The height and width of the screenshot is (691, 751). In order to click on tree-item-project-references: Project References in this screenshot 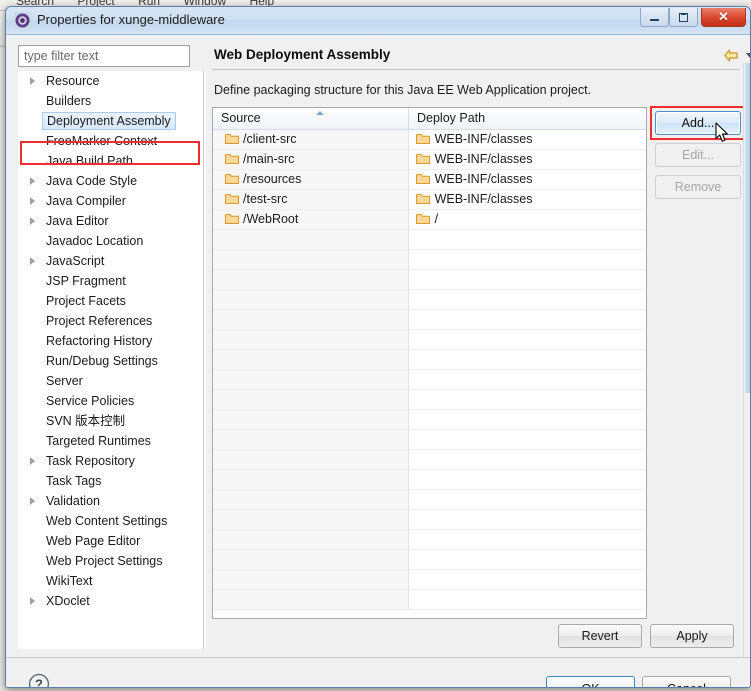, I will do `click(109, 321)`.